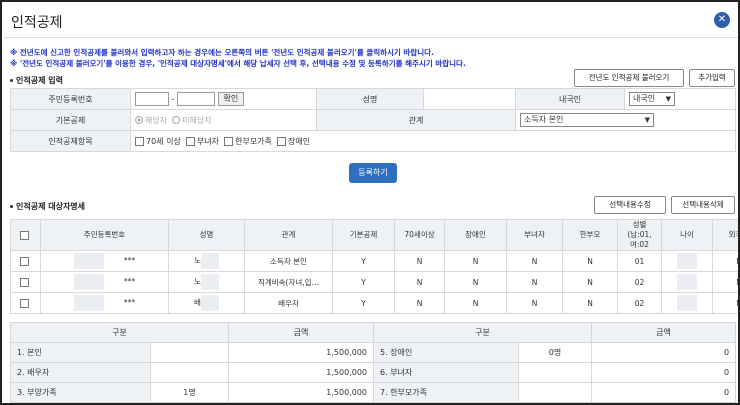 This screenshot has height=405, width=740. I want to click on col-age: 나이, so click(687, 235).